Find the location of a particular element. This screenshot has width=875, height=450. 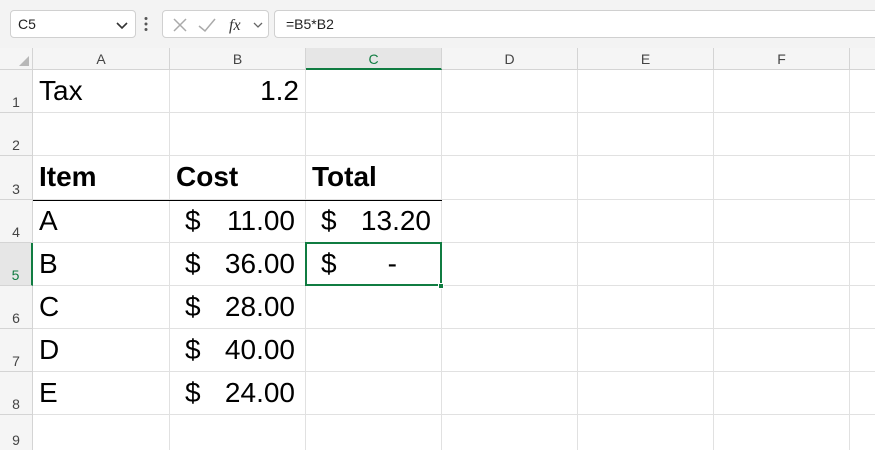

cell-e7 is located at coordinates (646, 350).